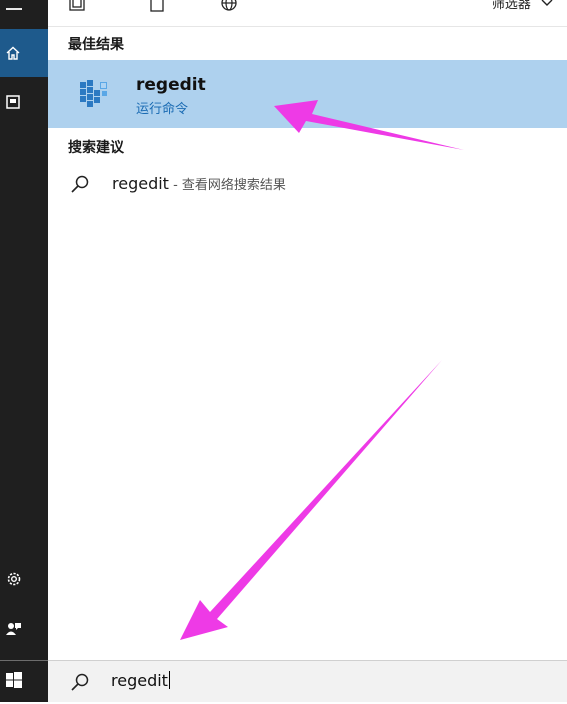  Describe the element at coordinates (14, 9) in the screenshot. I see `hamburger-icon` at that location.